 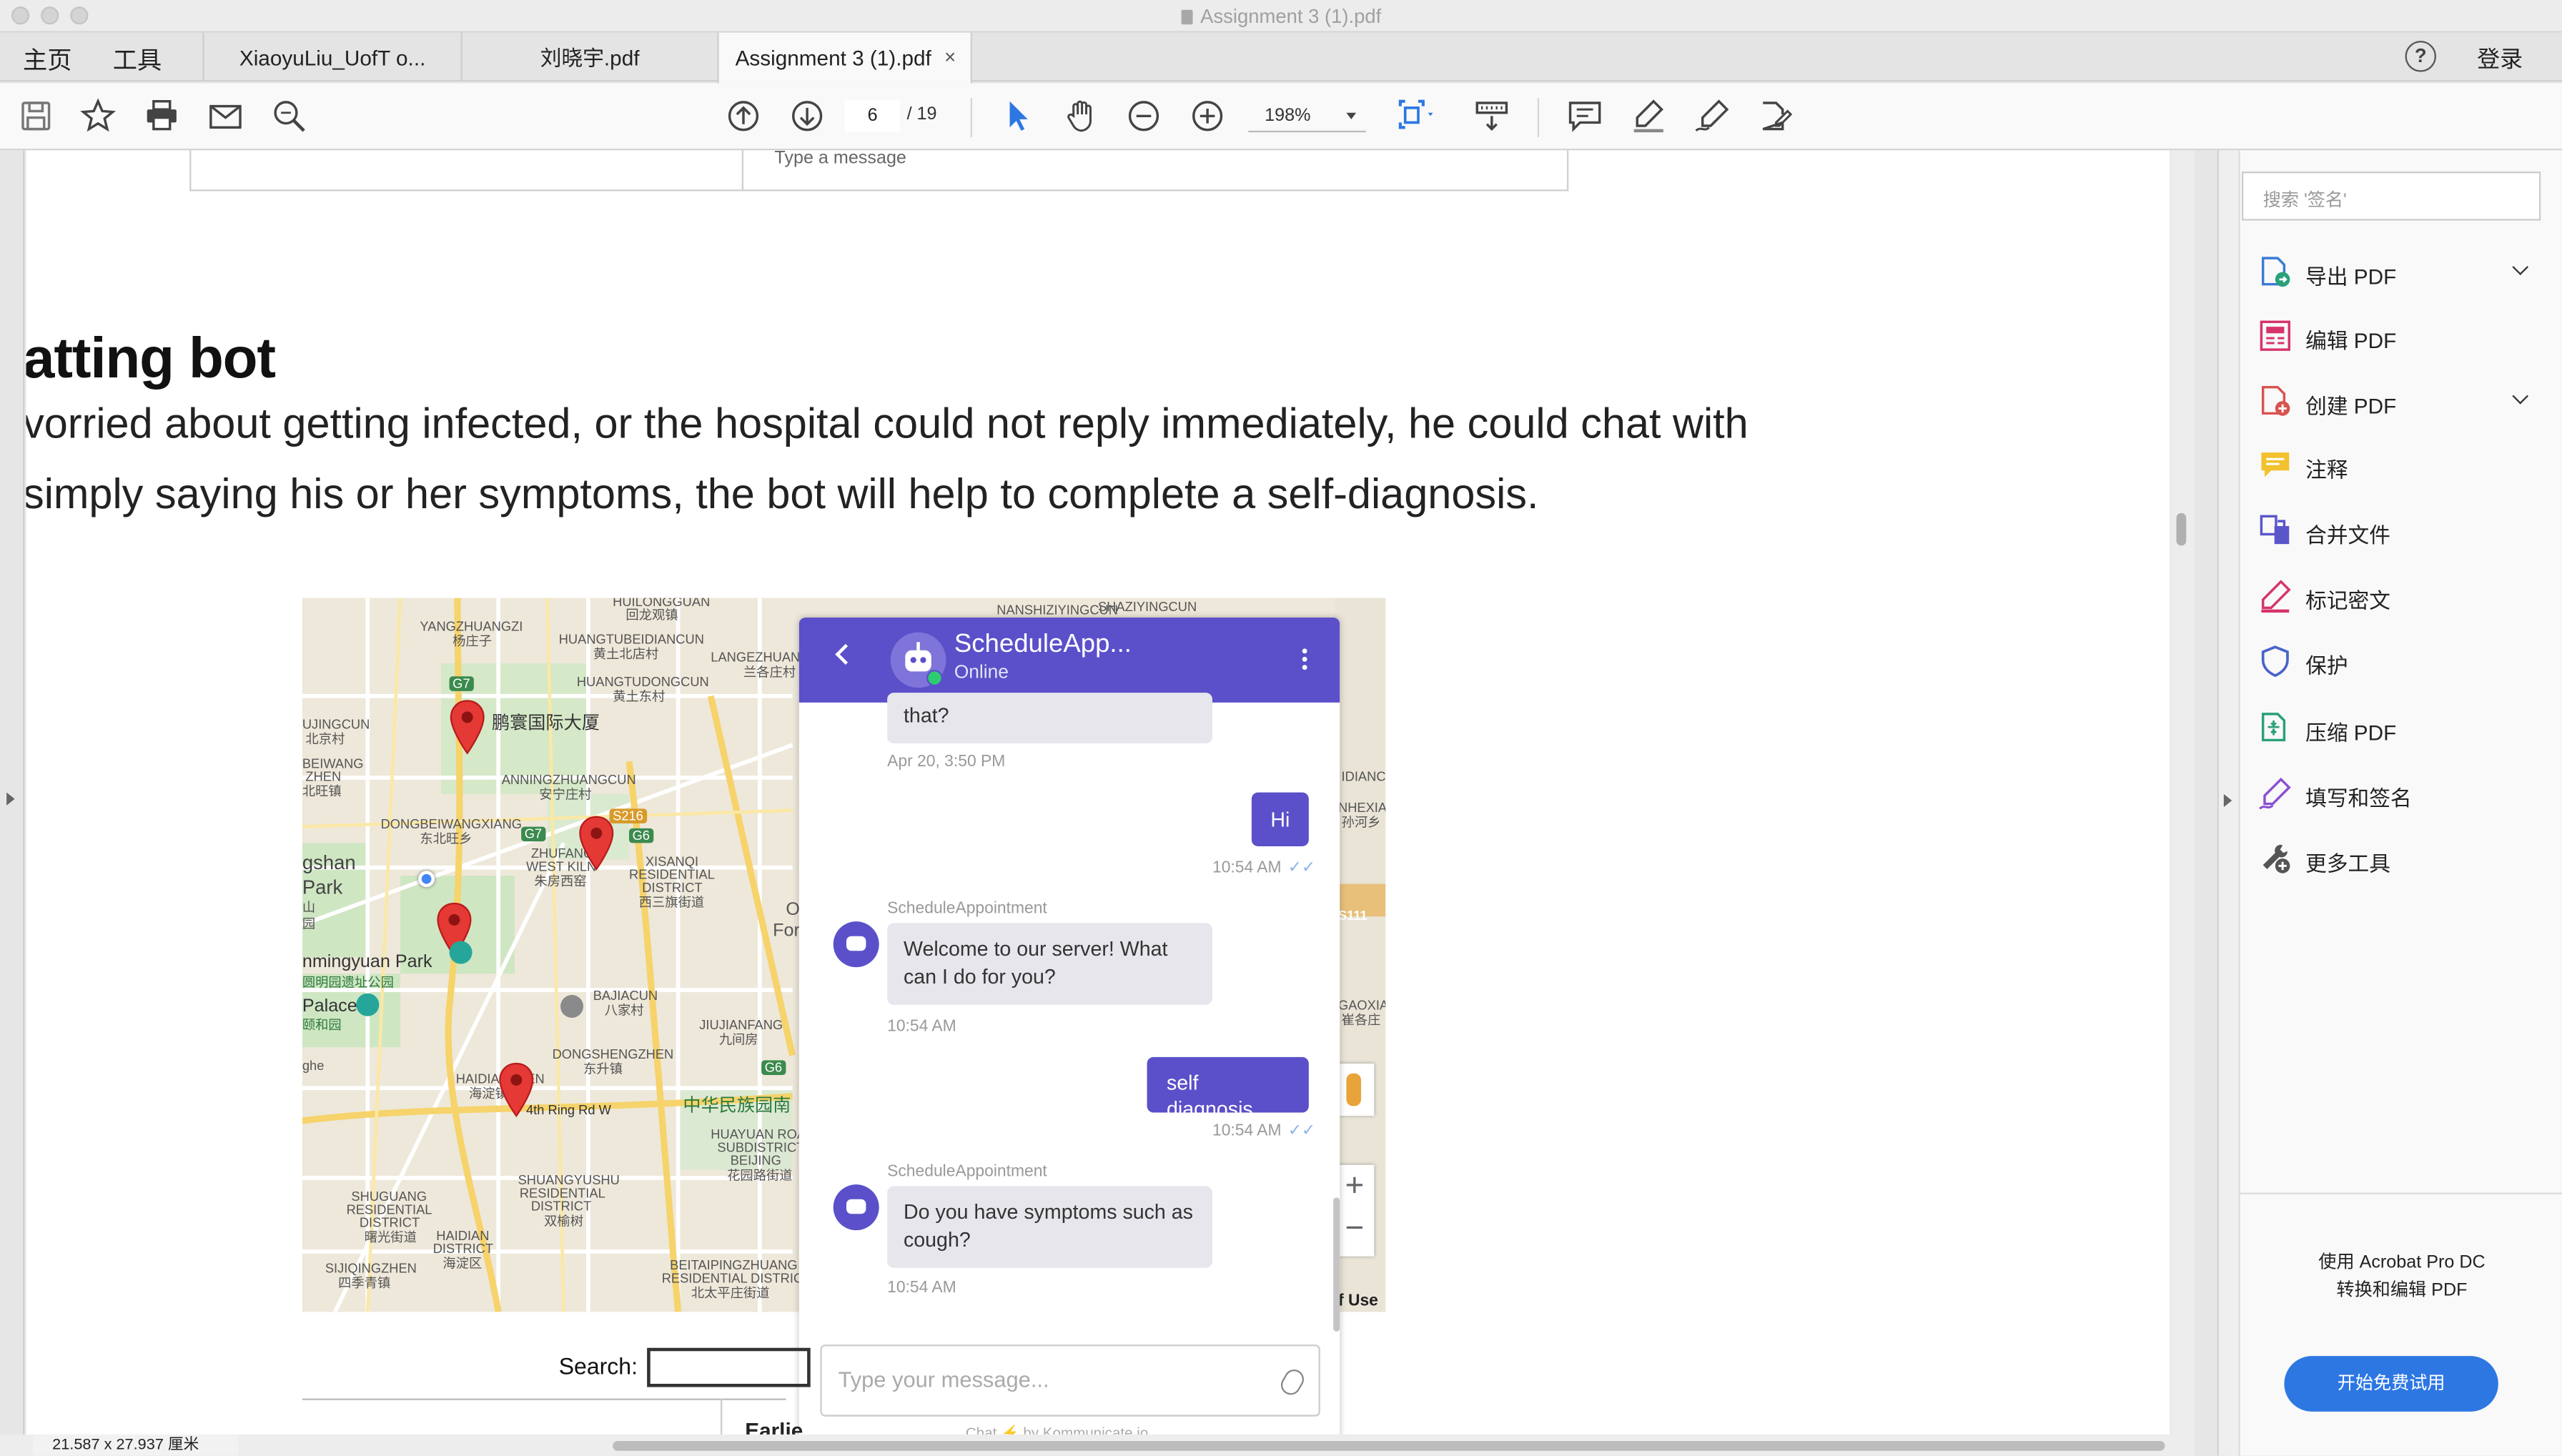 I want to click on map-label: 杨庄子, so click(x=472, y=641).